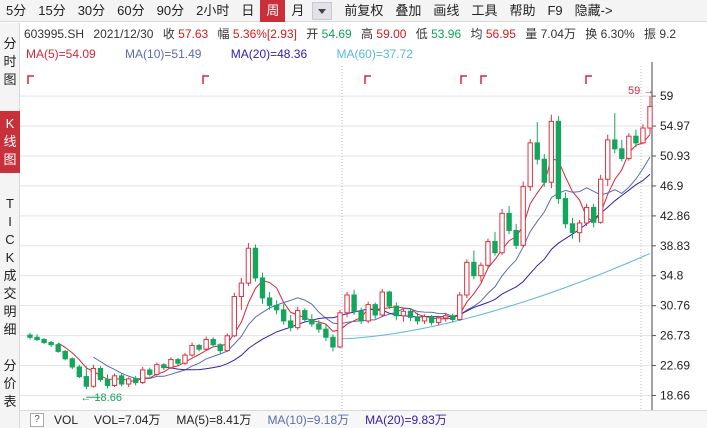 This screenshot has height=428, width=707. What do you see at coordinates (91, 11) in the screenshot?
I see `period-tab-2: 30分` at bounding box center [91, 11].